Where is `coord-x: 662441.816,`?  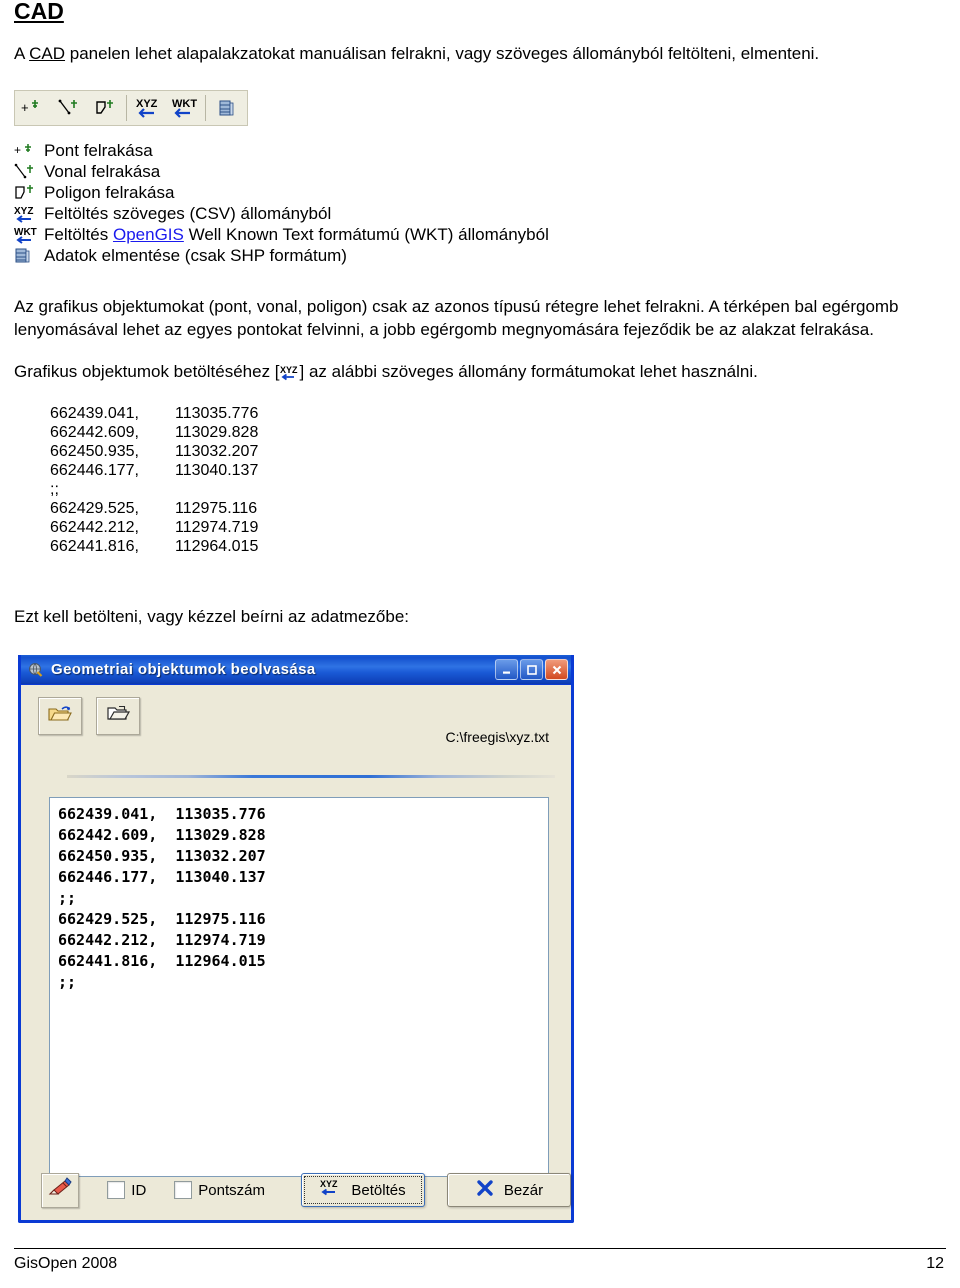
coord-x: 662441.816, is located at coordinates (94, 546).